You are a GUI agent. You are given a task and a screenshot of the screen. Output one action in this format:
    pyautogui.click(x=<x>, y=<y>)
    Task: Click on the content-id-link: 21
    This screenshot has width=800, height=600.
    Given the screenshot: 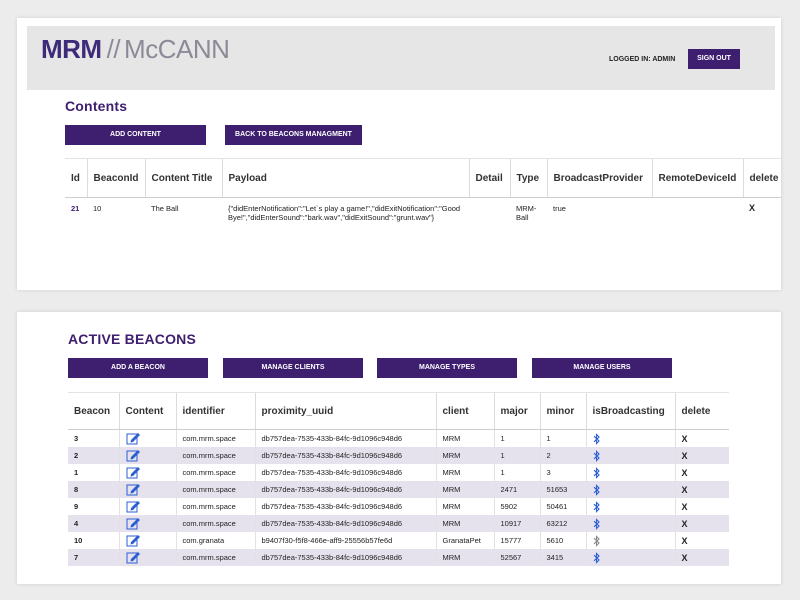 What is the action you would take?
    pyautogui.click(x=76, y=213)
    